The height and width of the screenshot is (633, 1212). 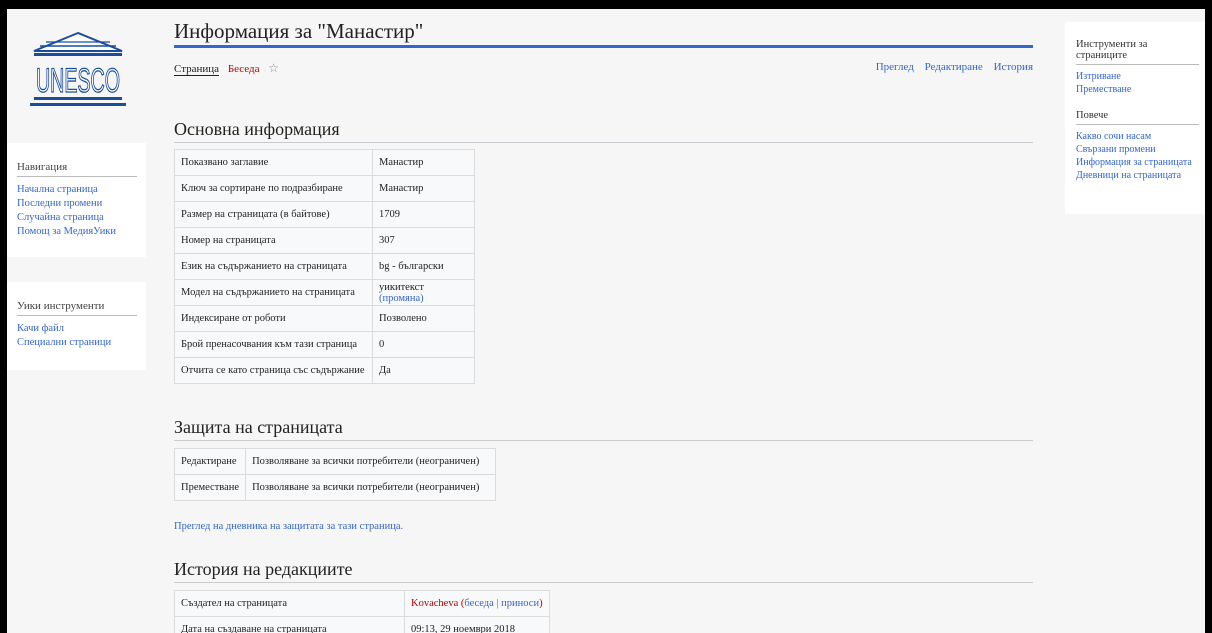 I want to click on paren-close: ), so click(x=541, y=603).